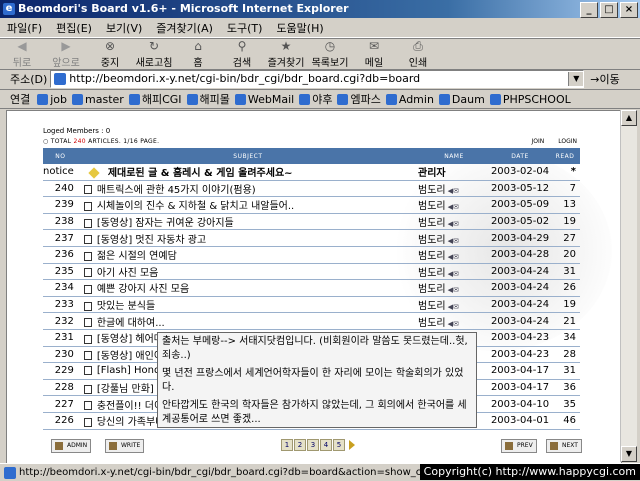 The image size is (640, 481). What do you see at coordinates (300, 445) in the screenshot?
I see `page-2: 2` at bounding box center [300, 445].